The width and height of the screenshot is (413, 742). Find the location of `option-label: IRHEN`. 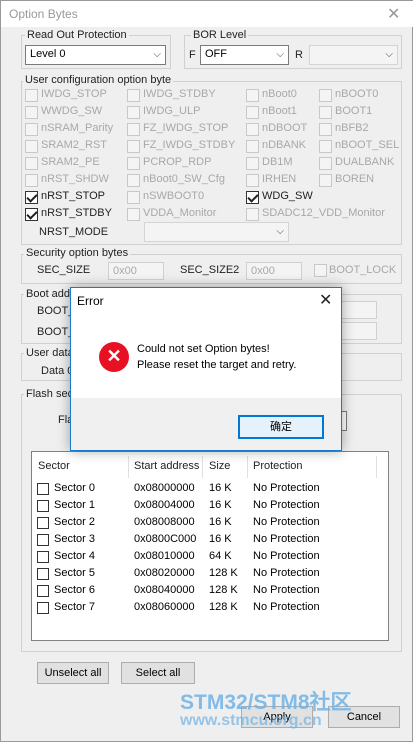

option-label: IRHEN is located at coordinates (279, 179).